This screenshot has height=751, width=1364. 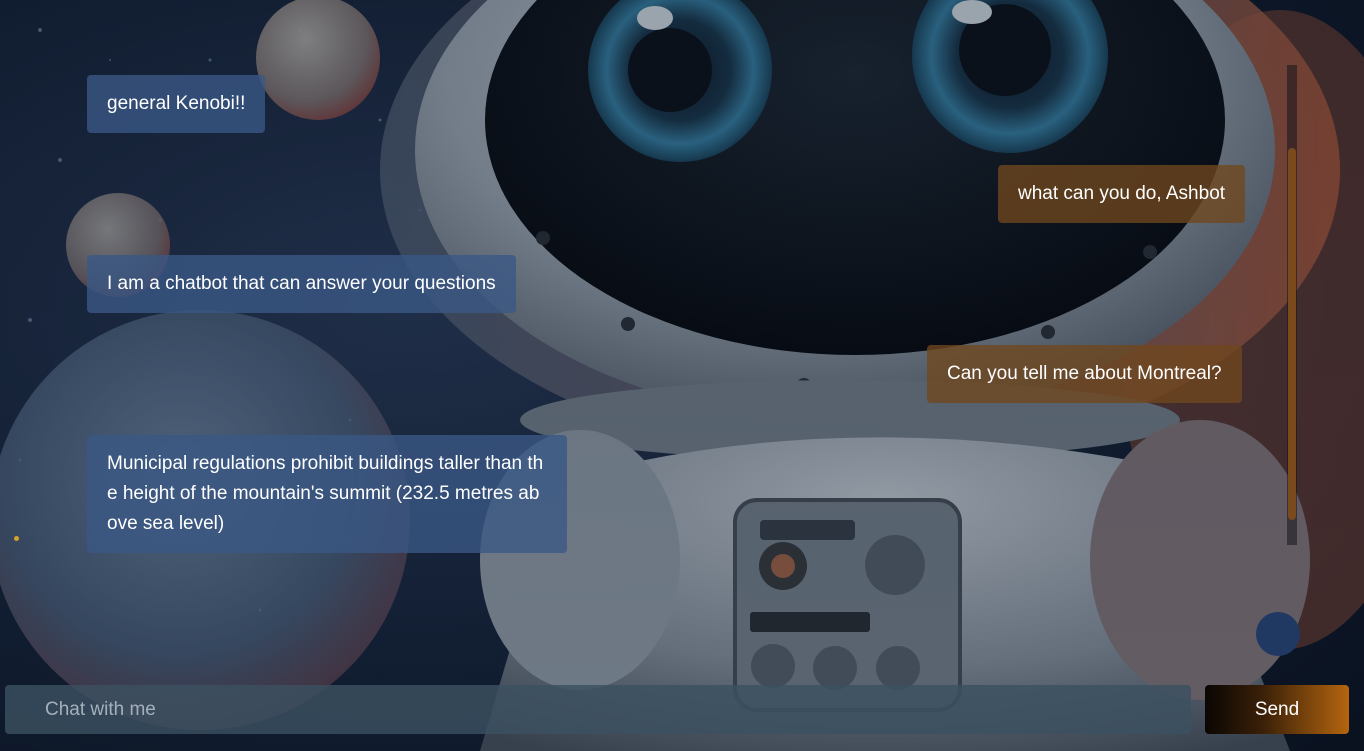 I want to click on bot-message: general Kenobi!!, so click(x=176, y=104).